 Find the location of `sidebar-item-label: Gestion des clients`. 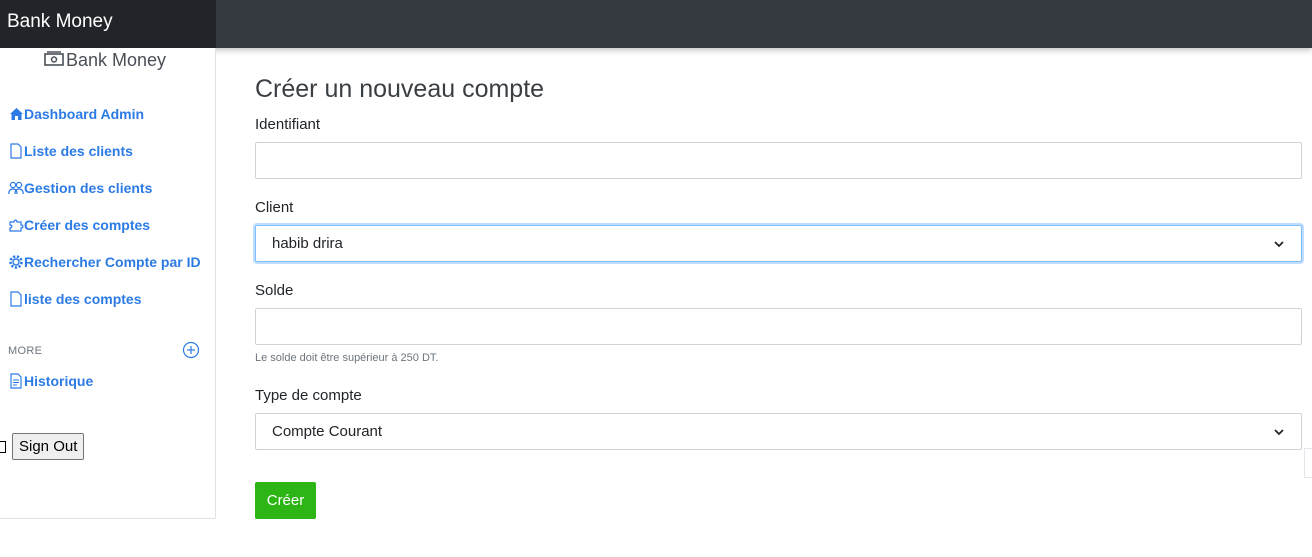

sidebar-item-label: Gestion des clients is located at coordinates (88, 188).